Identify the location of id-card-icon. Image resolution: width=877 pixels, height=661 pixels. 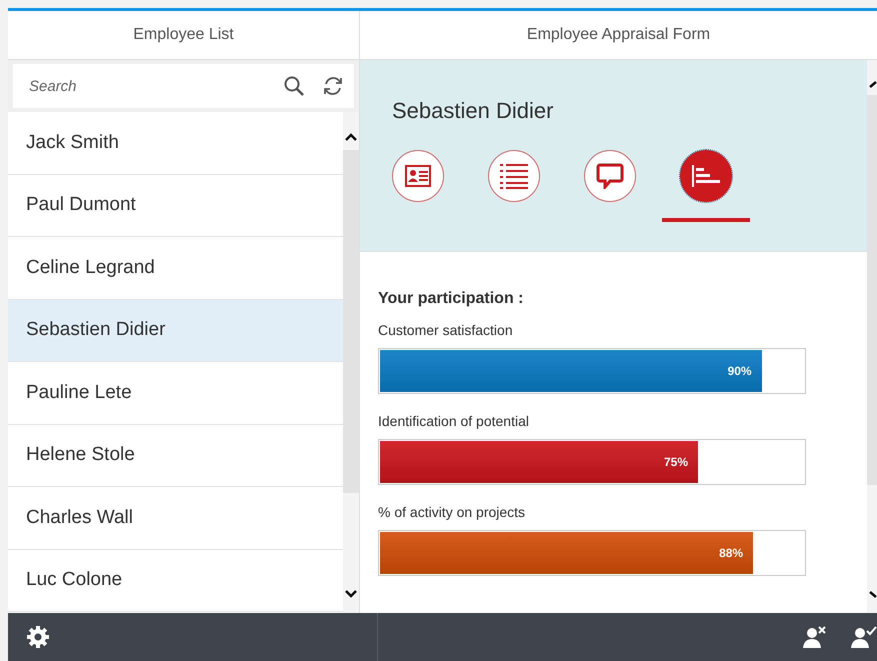
(418, 176).